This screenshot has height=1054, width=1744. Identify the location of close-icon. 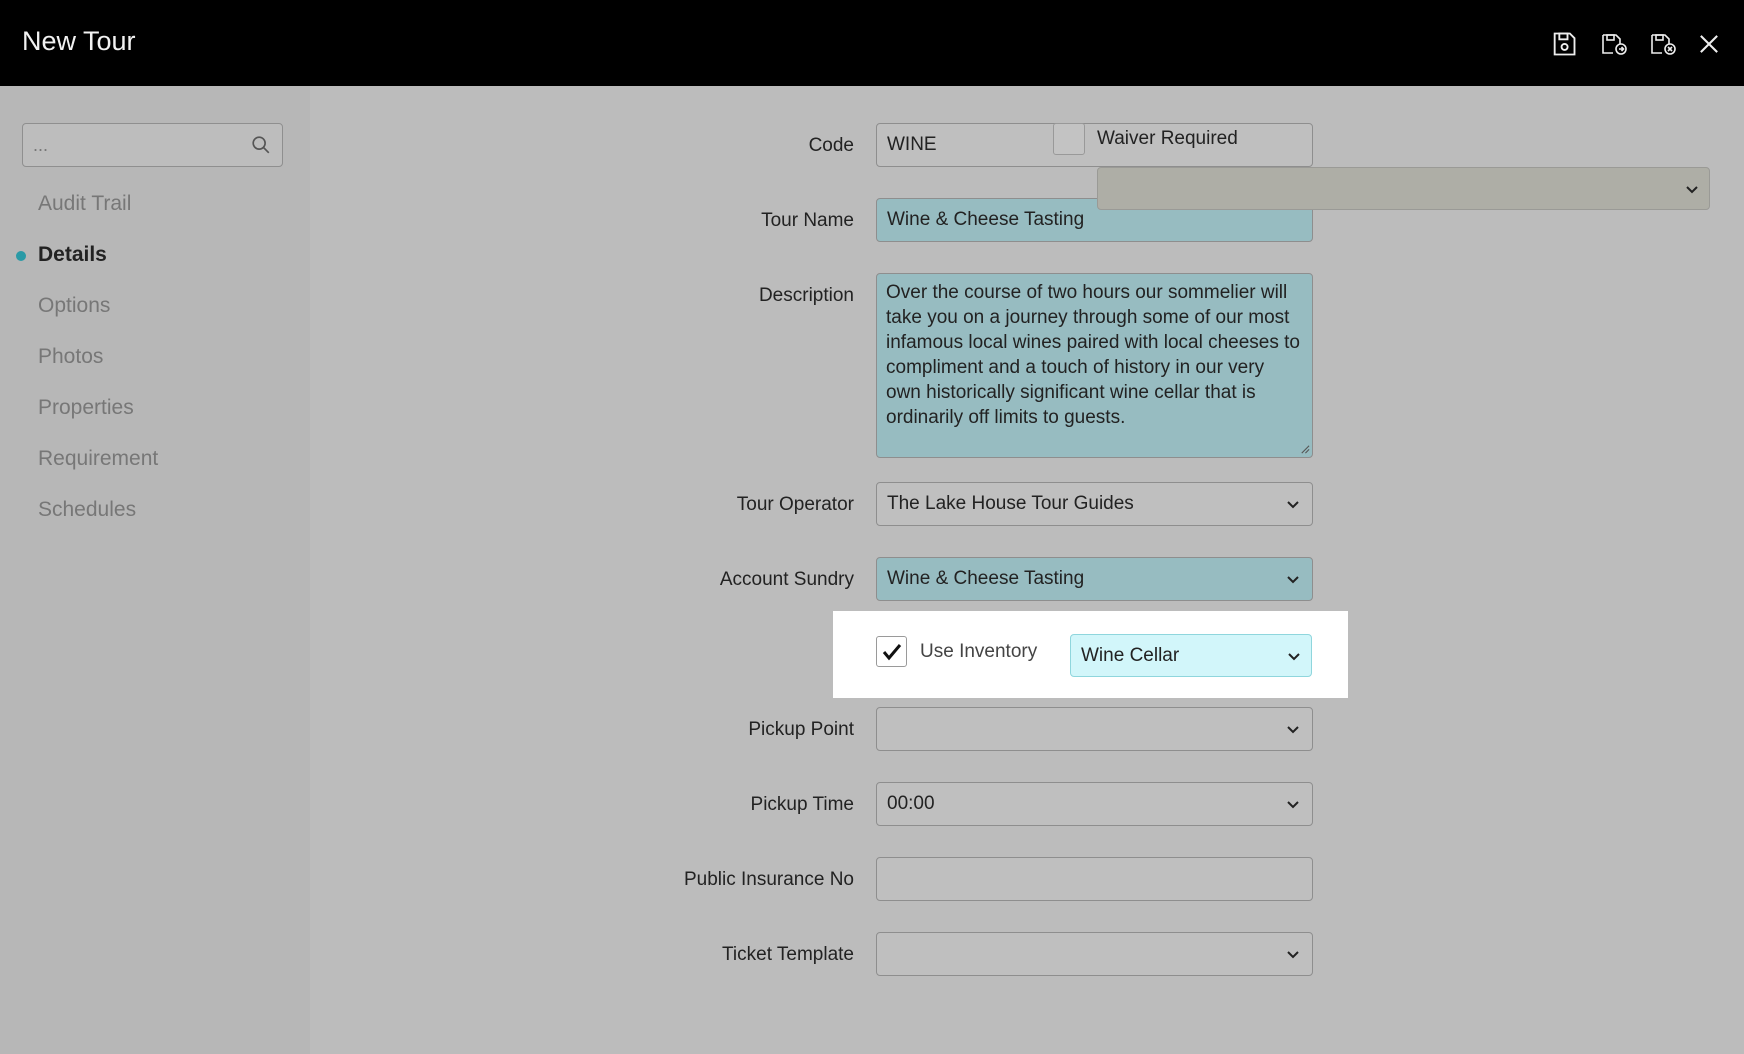
(1709, 44).